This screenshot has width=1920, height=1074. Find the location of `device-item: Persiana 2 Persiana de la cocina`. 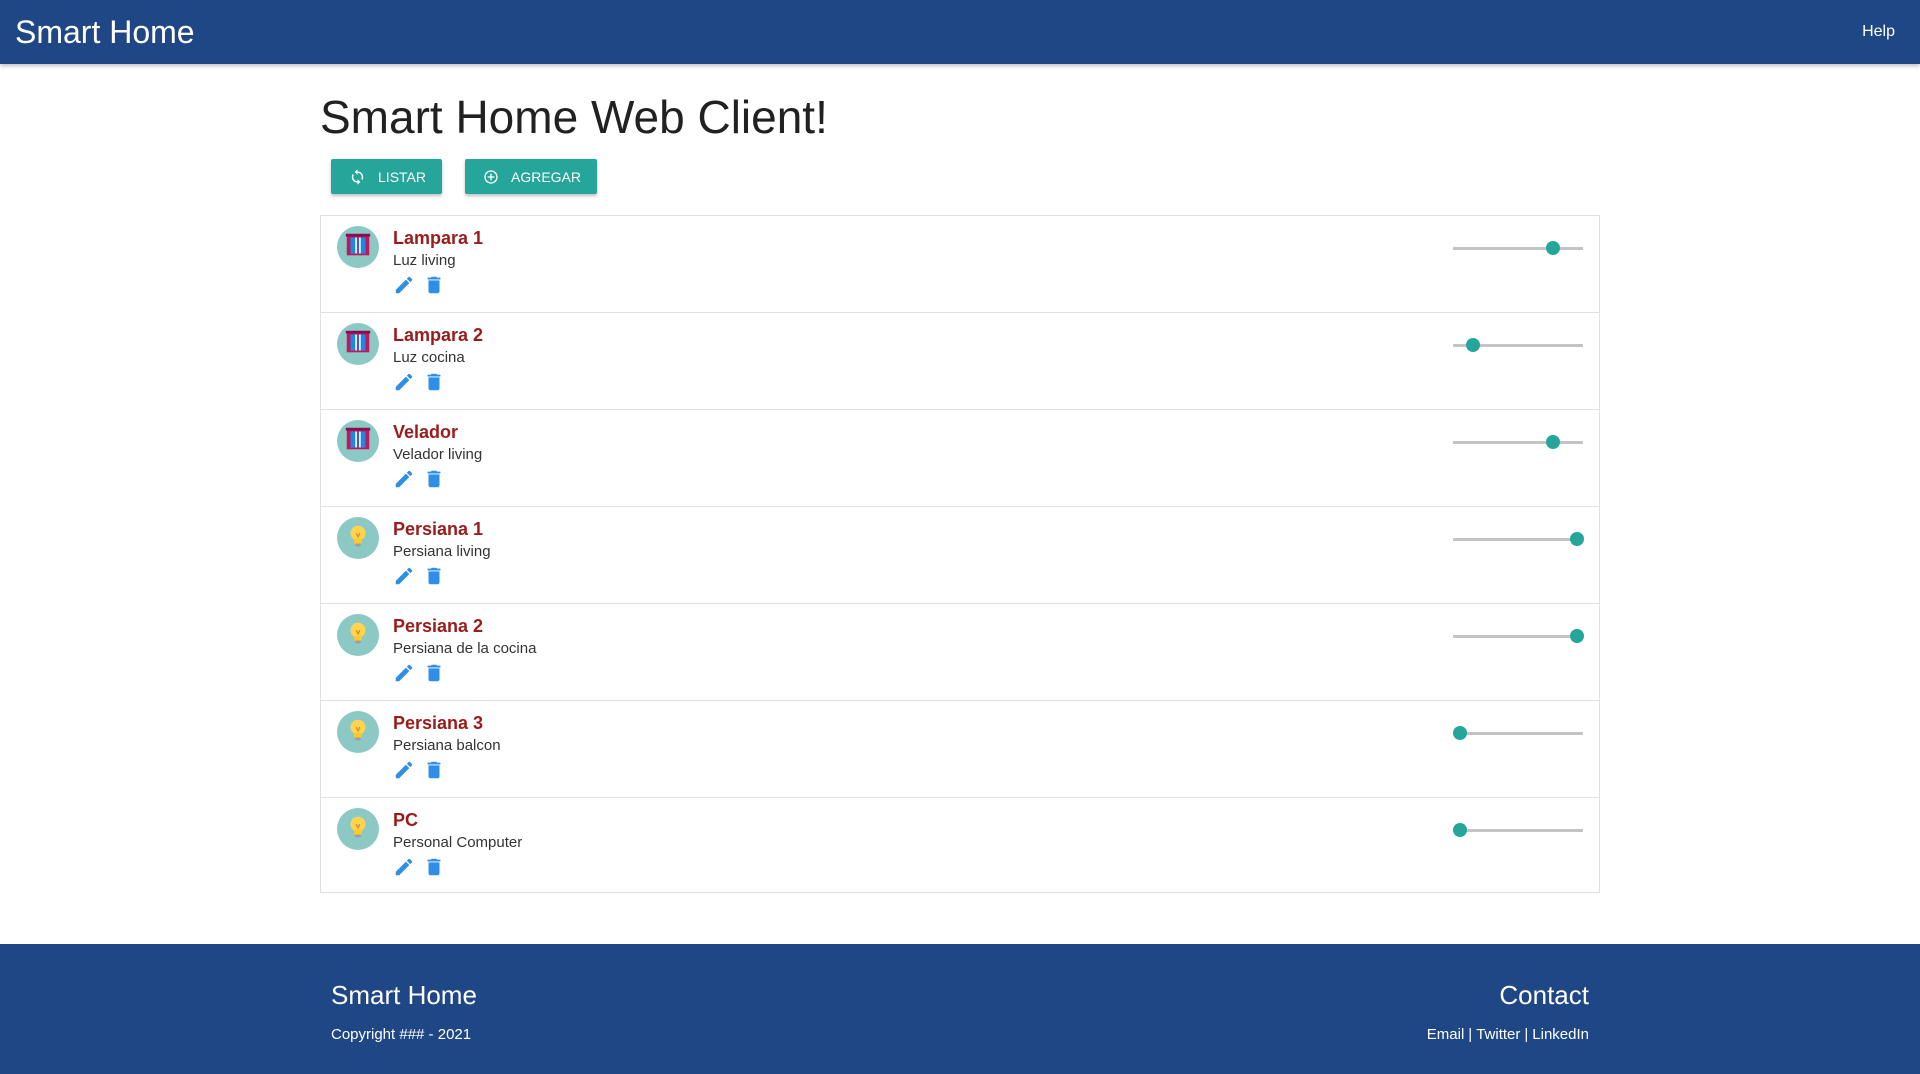

device-item: Persiana 2 Persiana de la cocina is located at coordinates (960, 652).